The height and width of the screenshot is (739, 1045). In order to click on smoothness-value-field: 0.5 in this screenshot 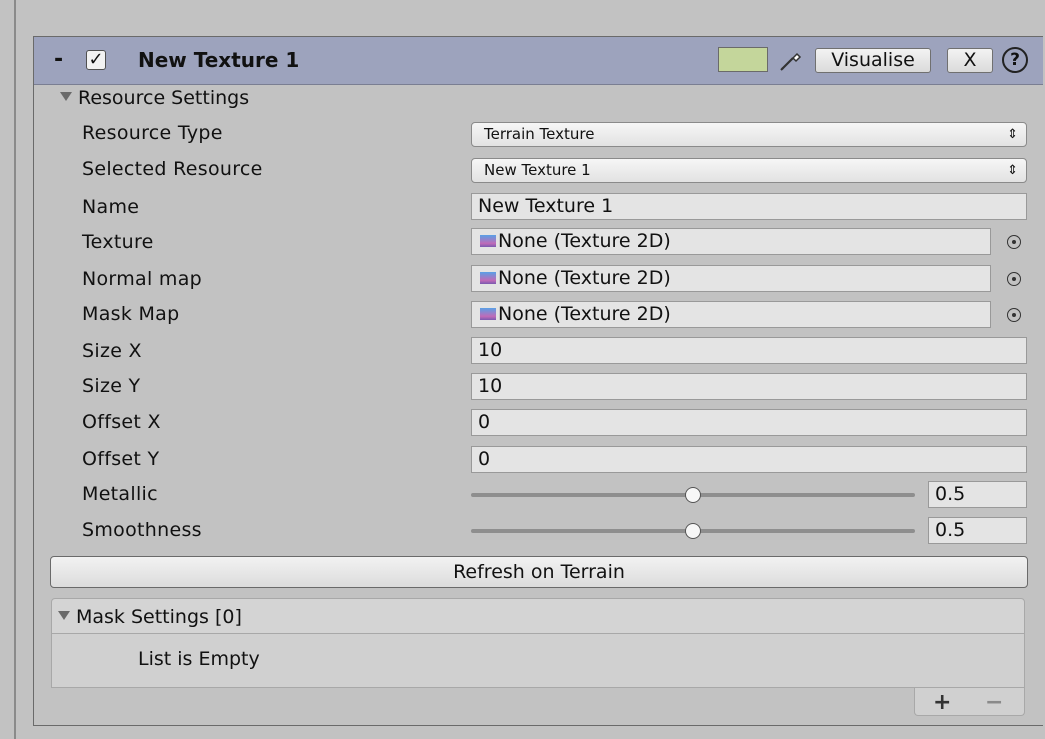, I will do `click(977, 530)`.